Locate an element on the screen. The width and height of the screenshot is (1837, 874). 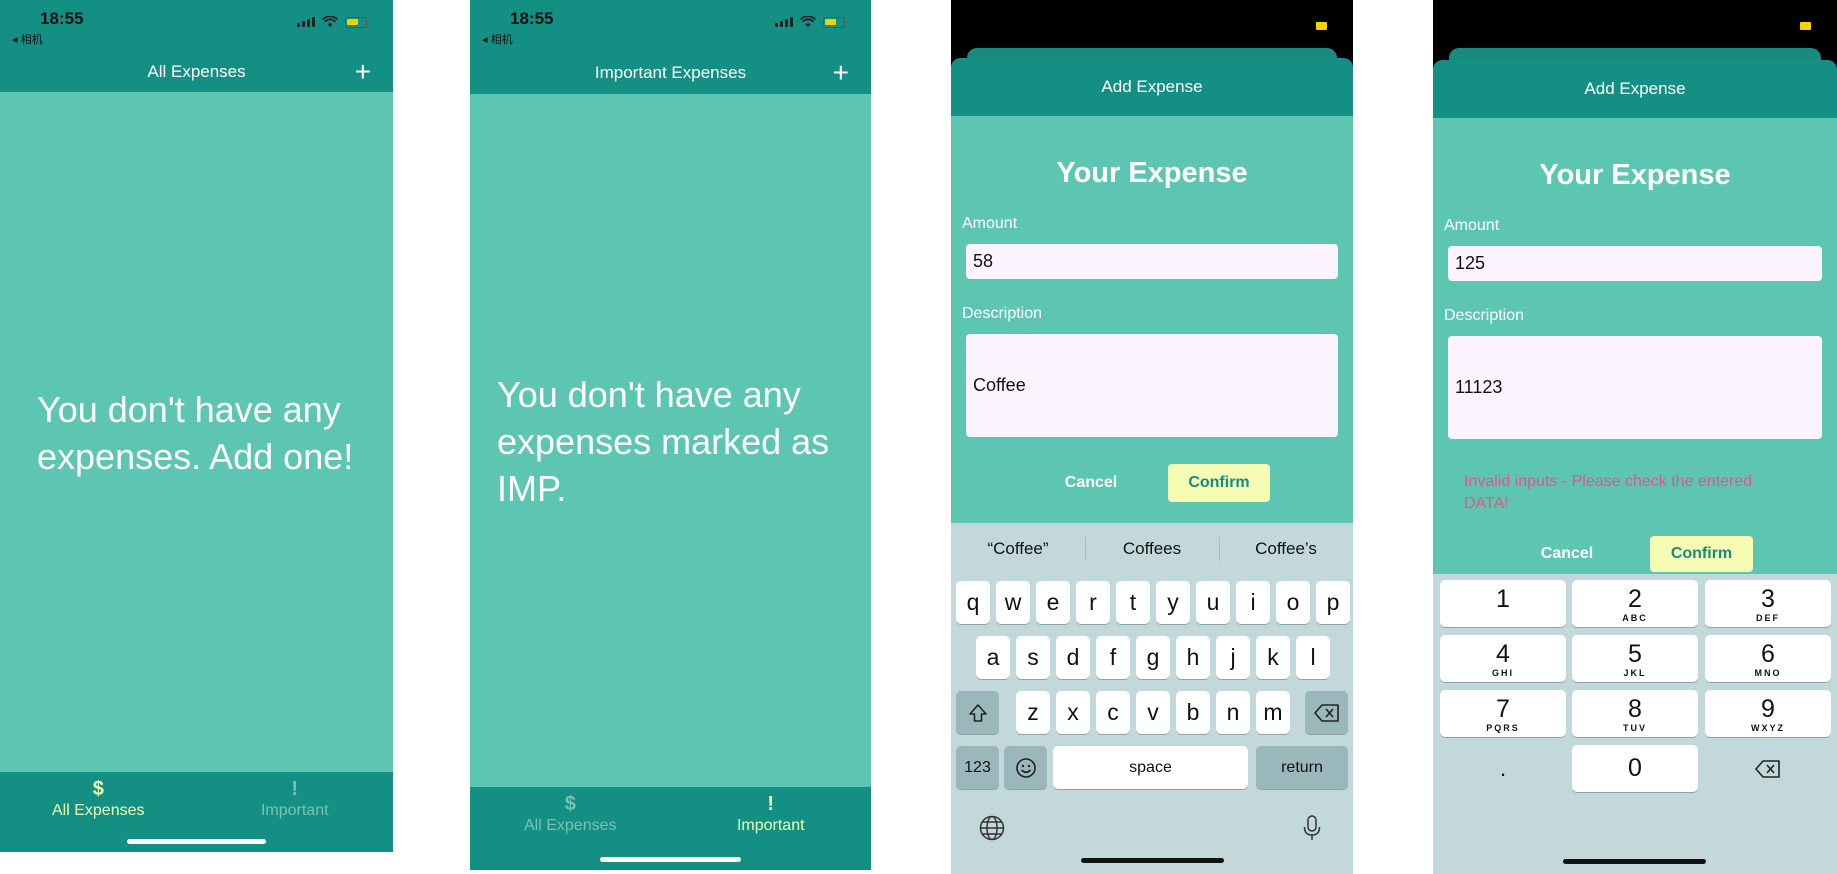
numpad-key-9: 9 WXYZ is located at coordinates (1768, 713).